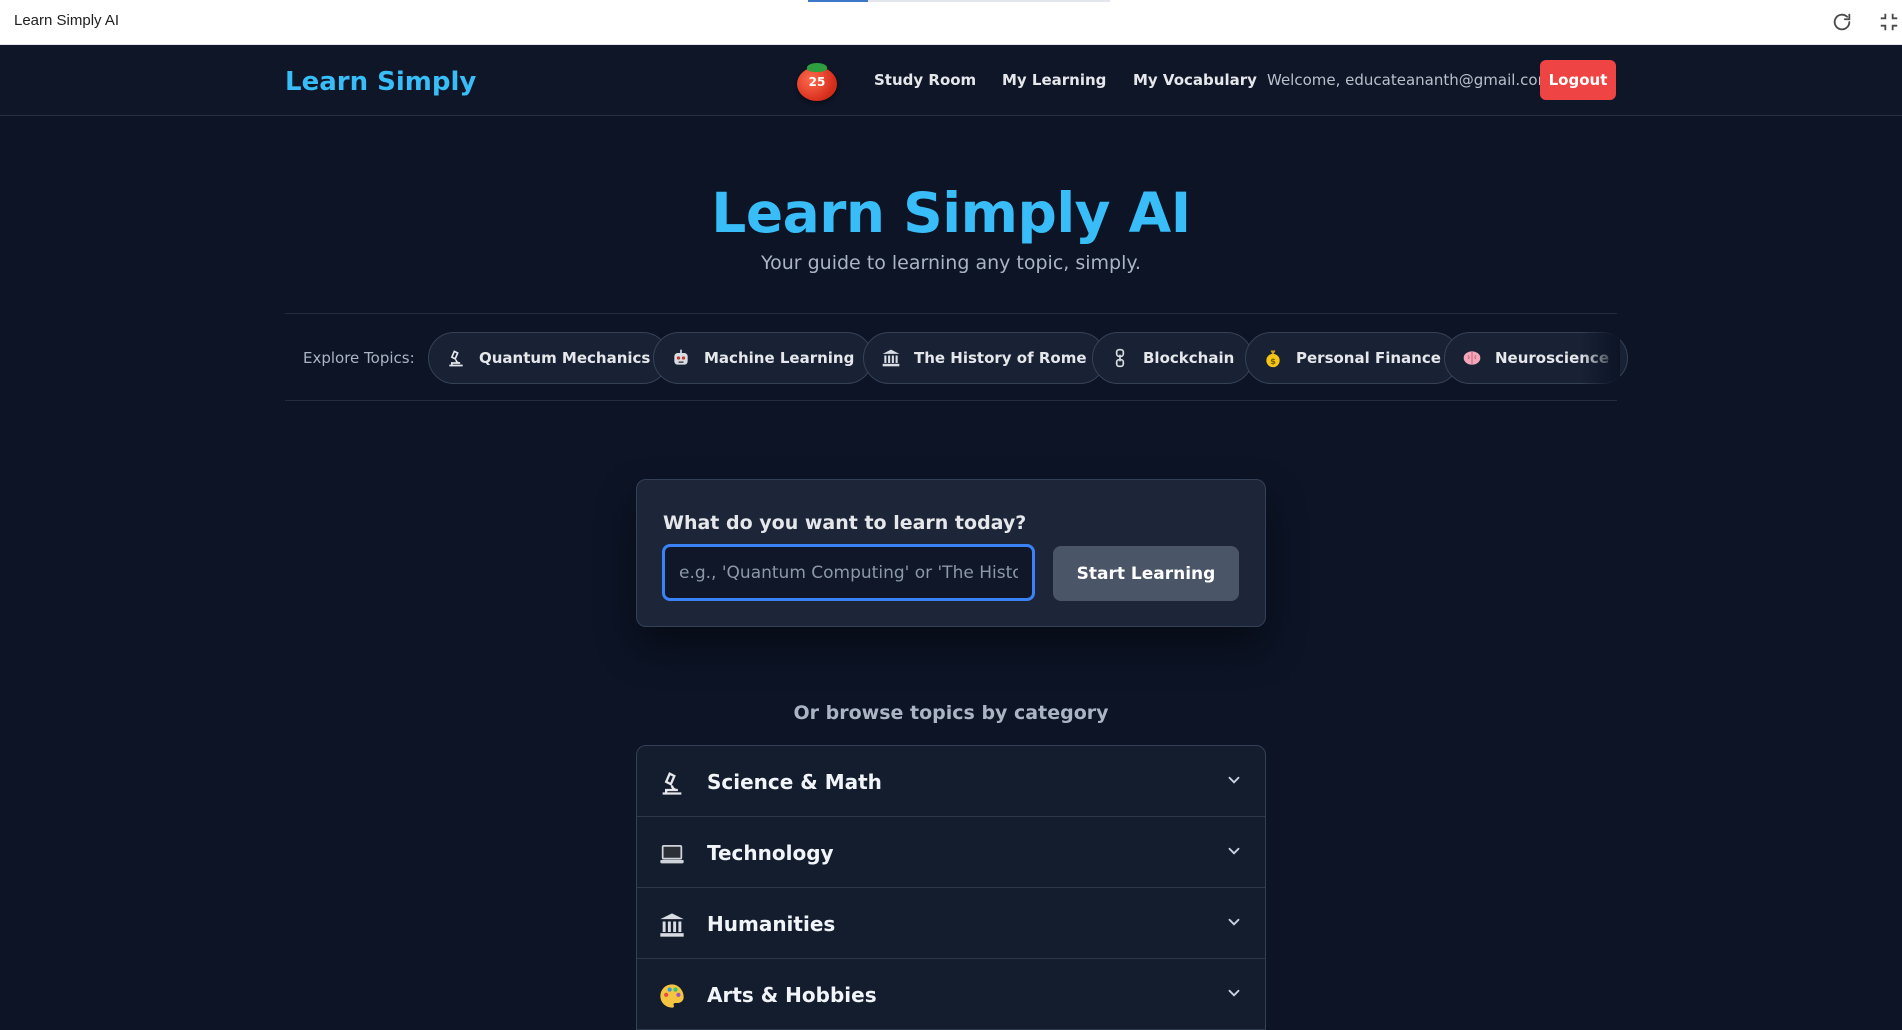  What do you see at coordinates (1195, 80) in the screenshot?
I see `nav-my-vocabulary: My Vocabulary` at bounding box center [1195, 80].